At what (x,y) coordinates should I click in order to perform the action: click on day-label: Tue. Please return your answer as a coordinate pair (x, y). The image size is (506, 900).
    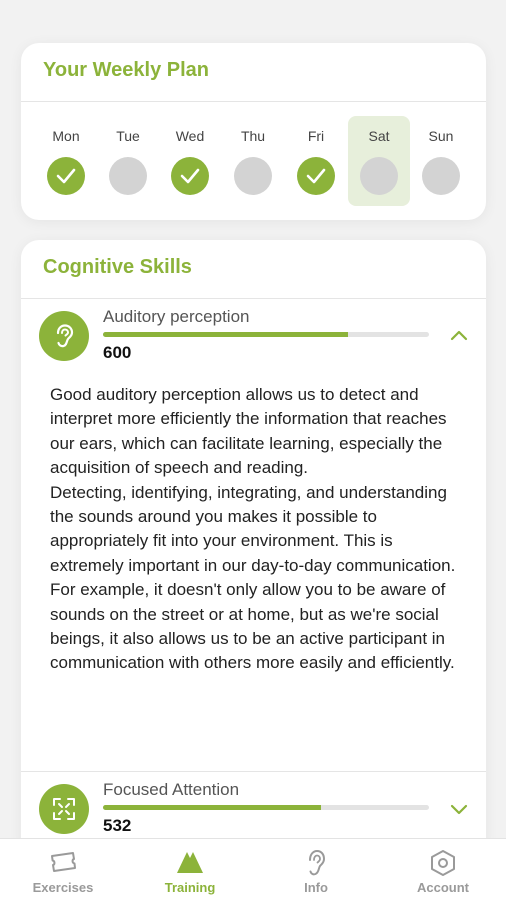
    Looking at the image, I should click on (128, 136).